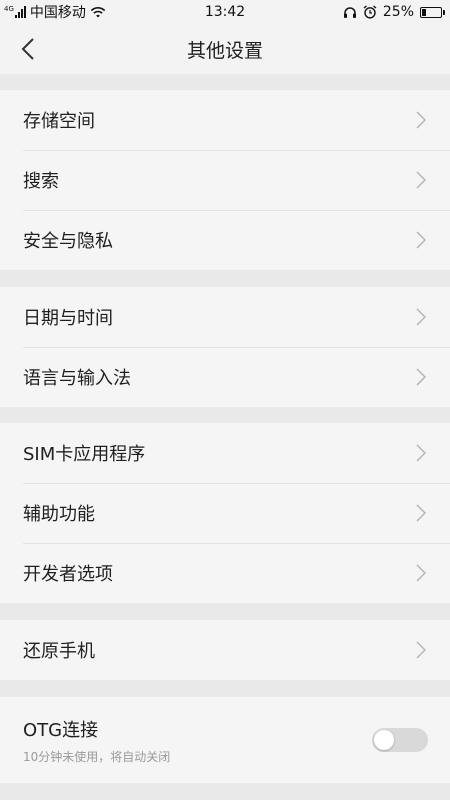 The height and width of the screenshot is (800, 450). Describe the element at coordinates (59, 514) in the screenshot. I see `menu-item-label: 辅助功能` at that location.